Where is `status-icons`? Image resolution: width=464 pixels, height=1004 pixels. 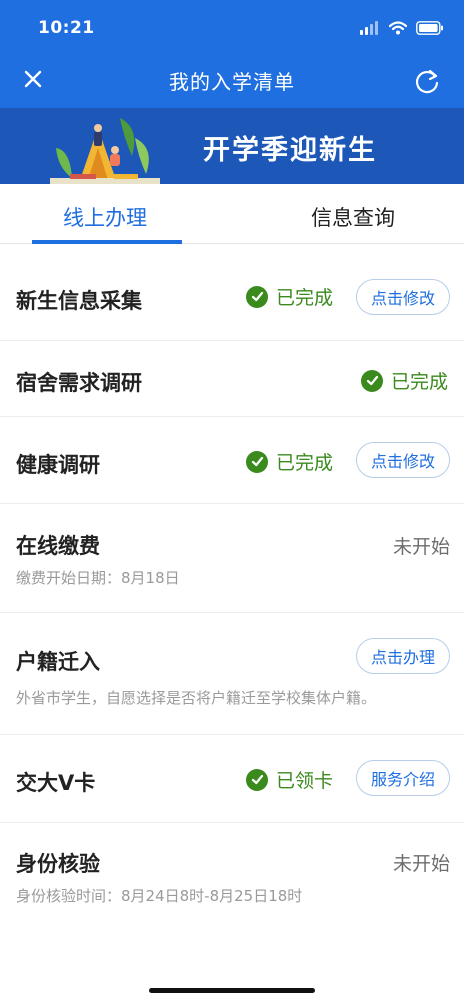
status-icons is located at coordinates (402, 28).